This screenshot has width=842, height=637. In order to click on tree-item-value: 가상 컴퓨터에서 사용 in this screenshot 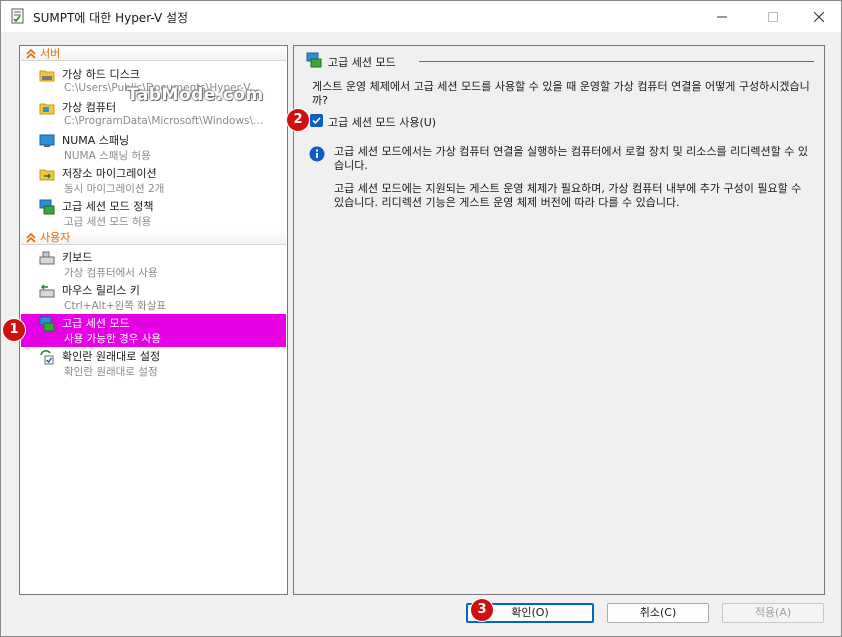, I will do `click(111, 273)`.